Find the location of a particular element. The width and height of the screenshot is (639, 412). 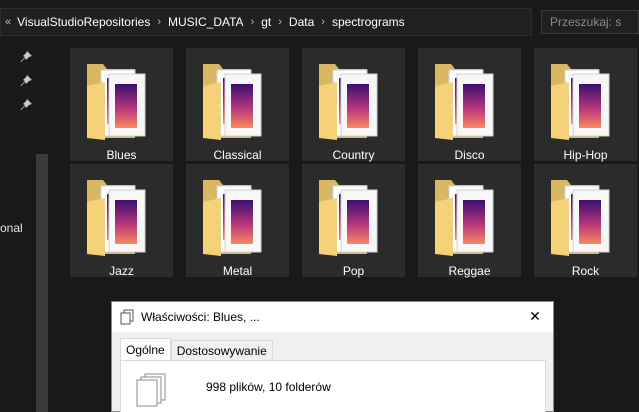

folder-label: Blues is located at coordinates (121, 155).